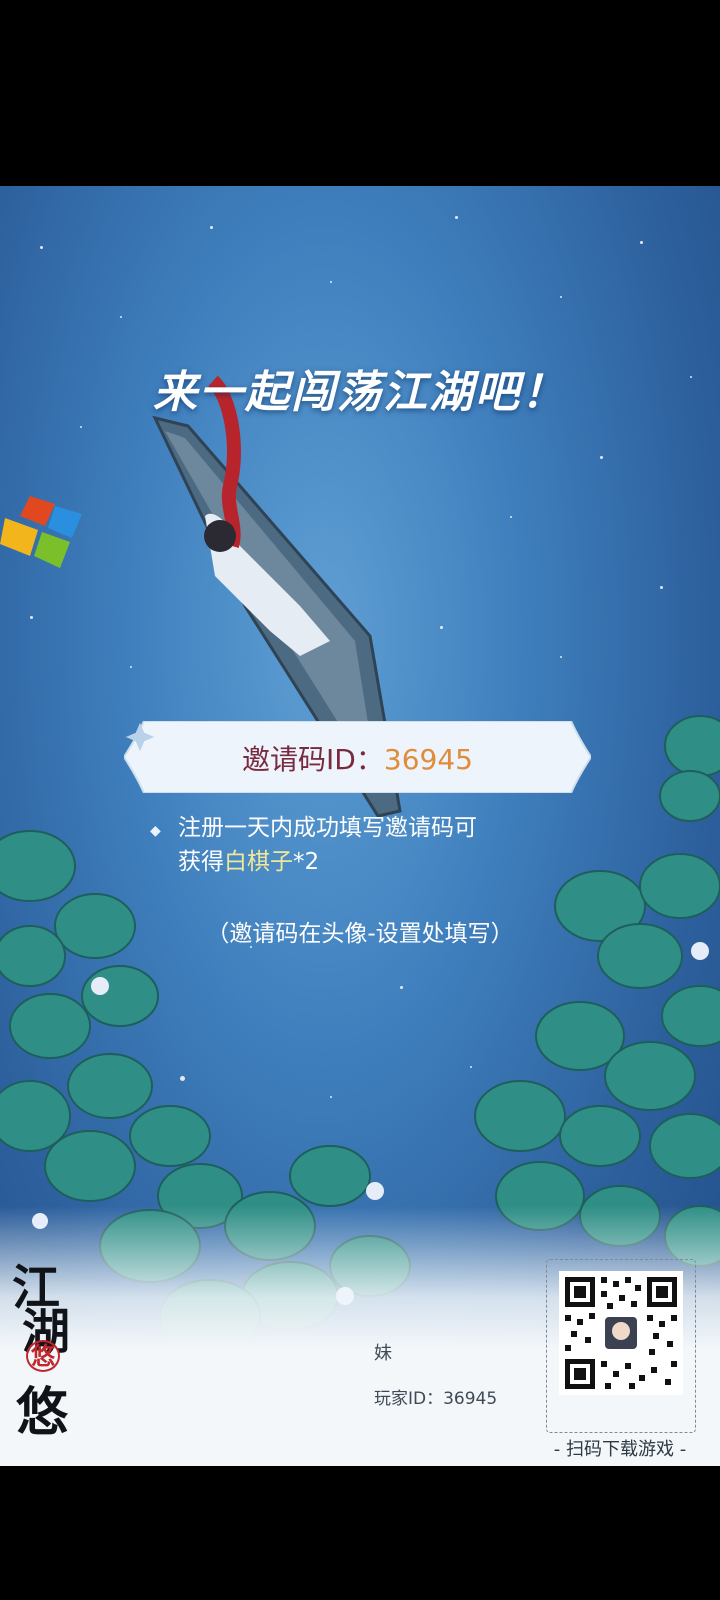  What do you see at coordinates (140, 737) in the screenshot?
I see `ornament-icon` at bounding box center [140, 737].